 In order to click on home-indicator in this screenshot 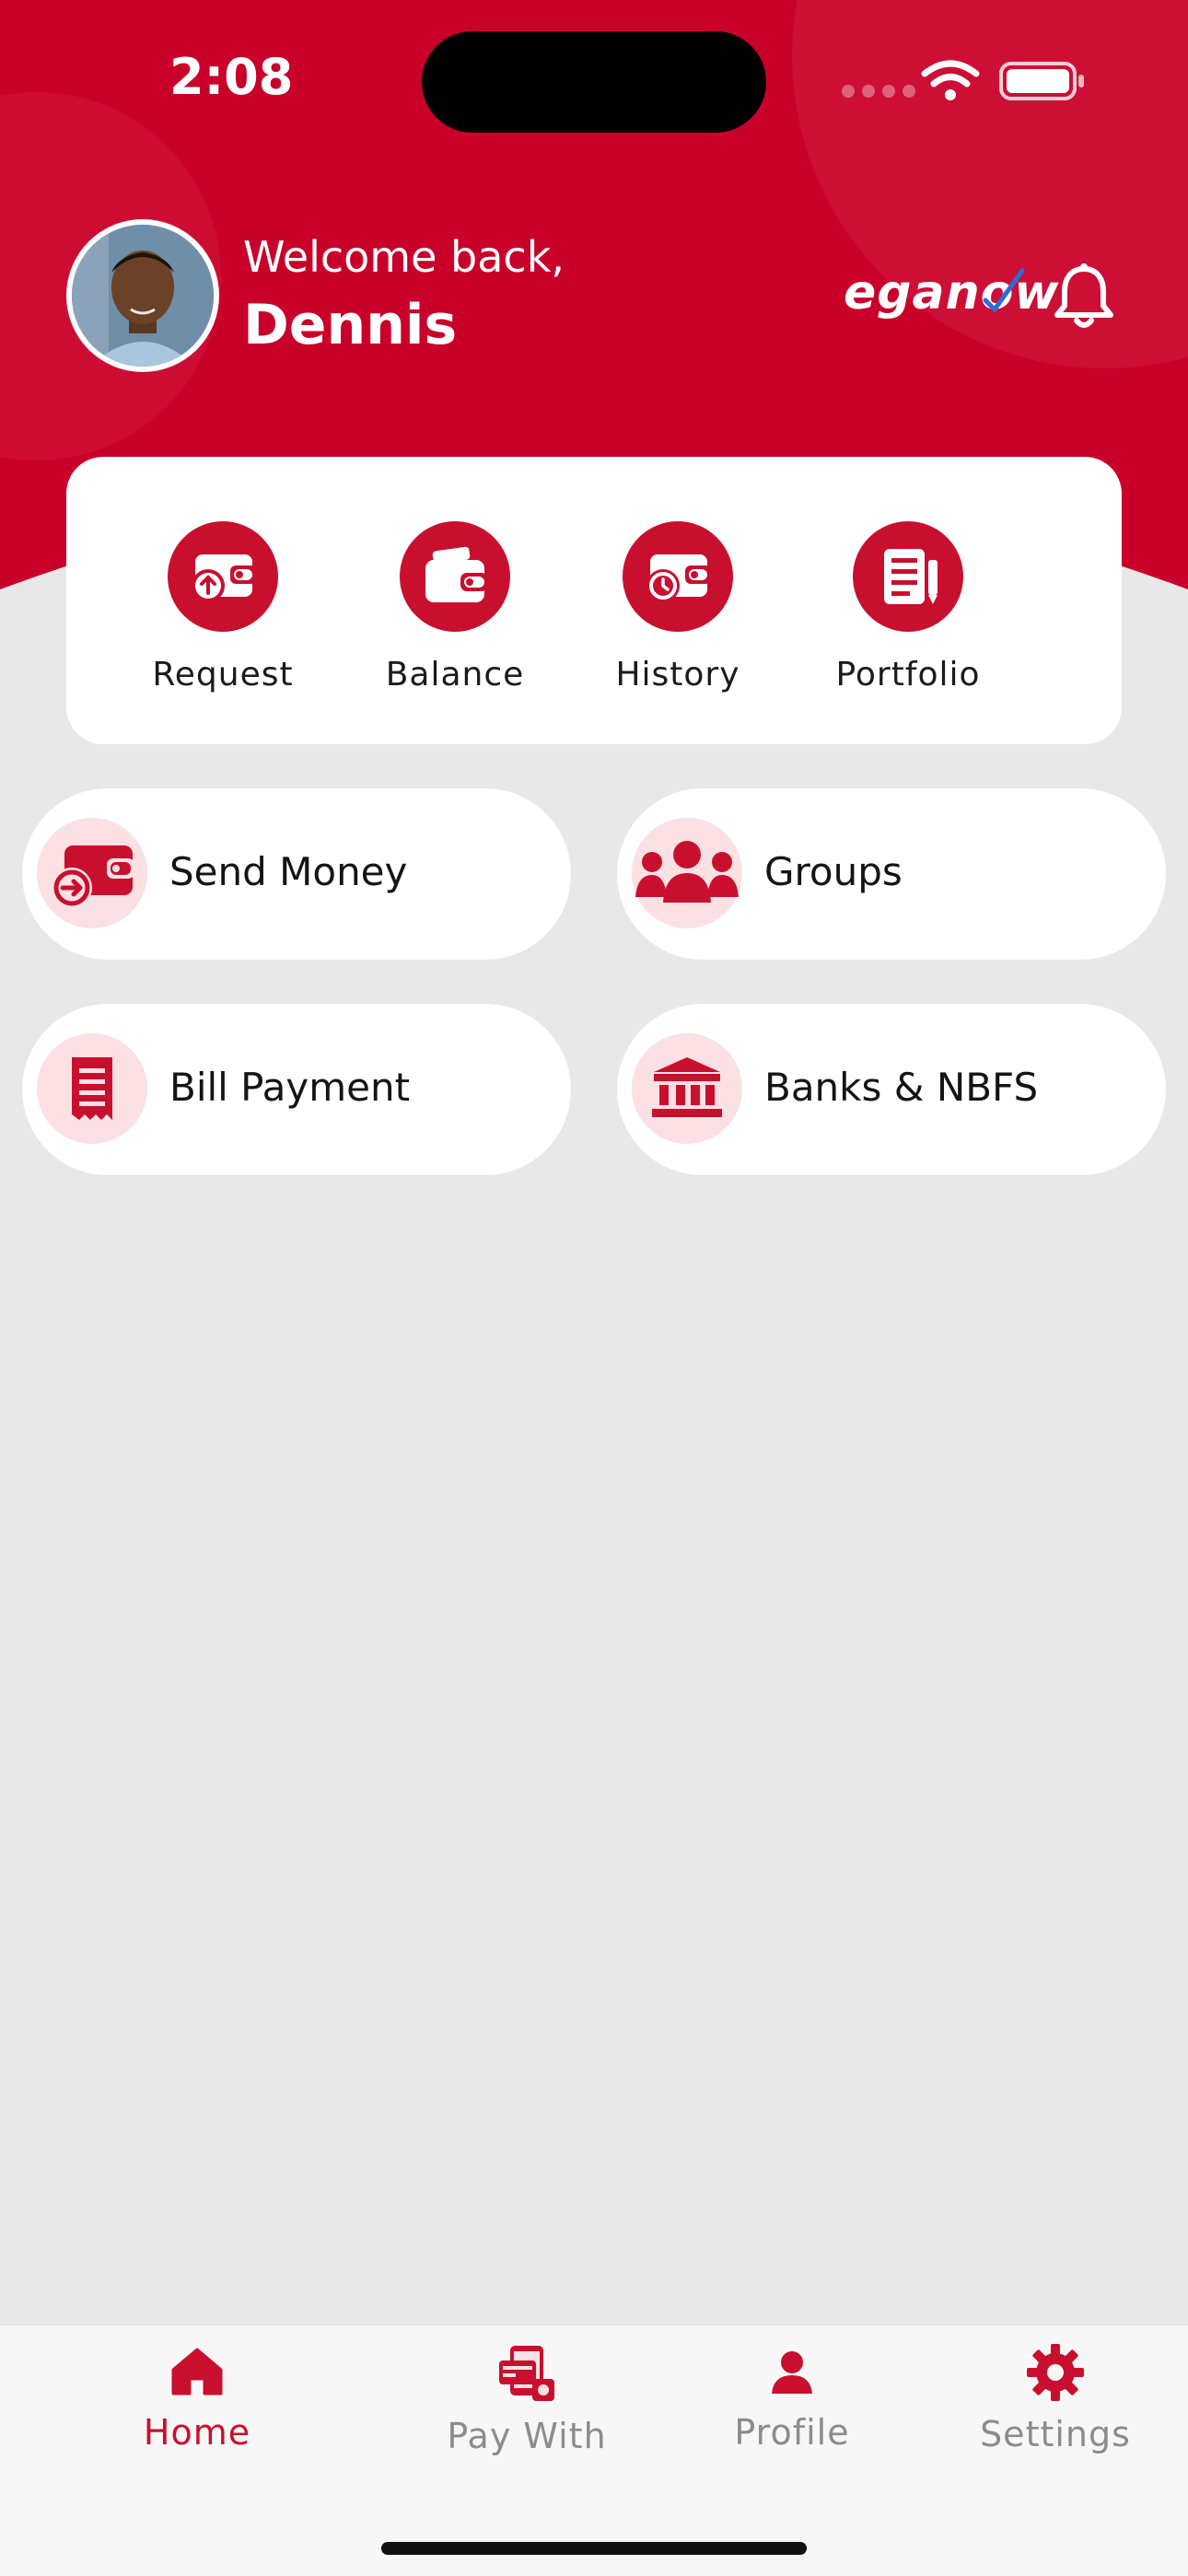, I will do `click(594, 2548)`.